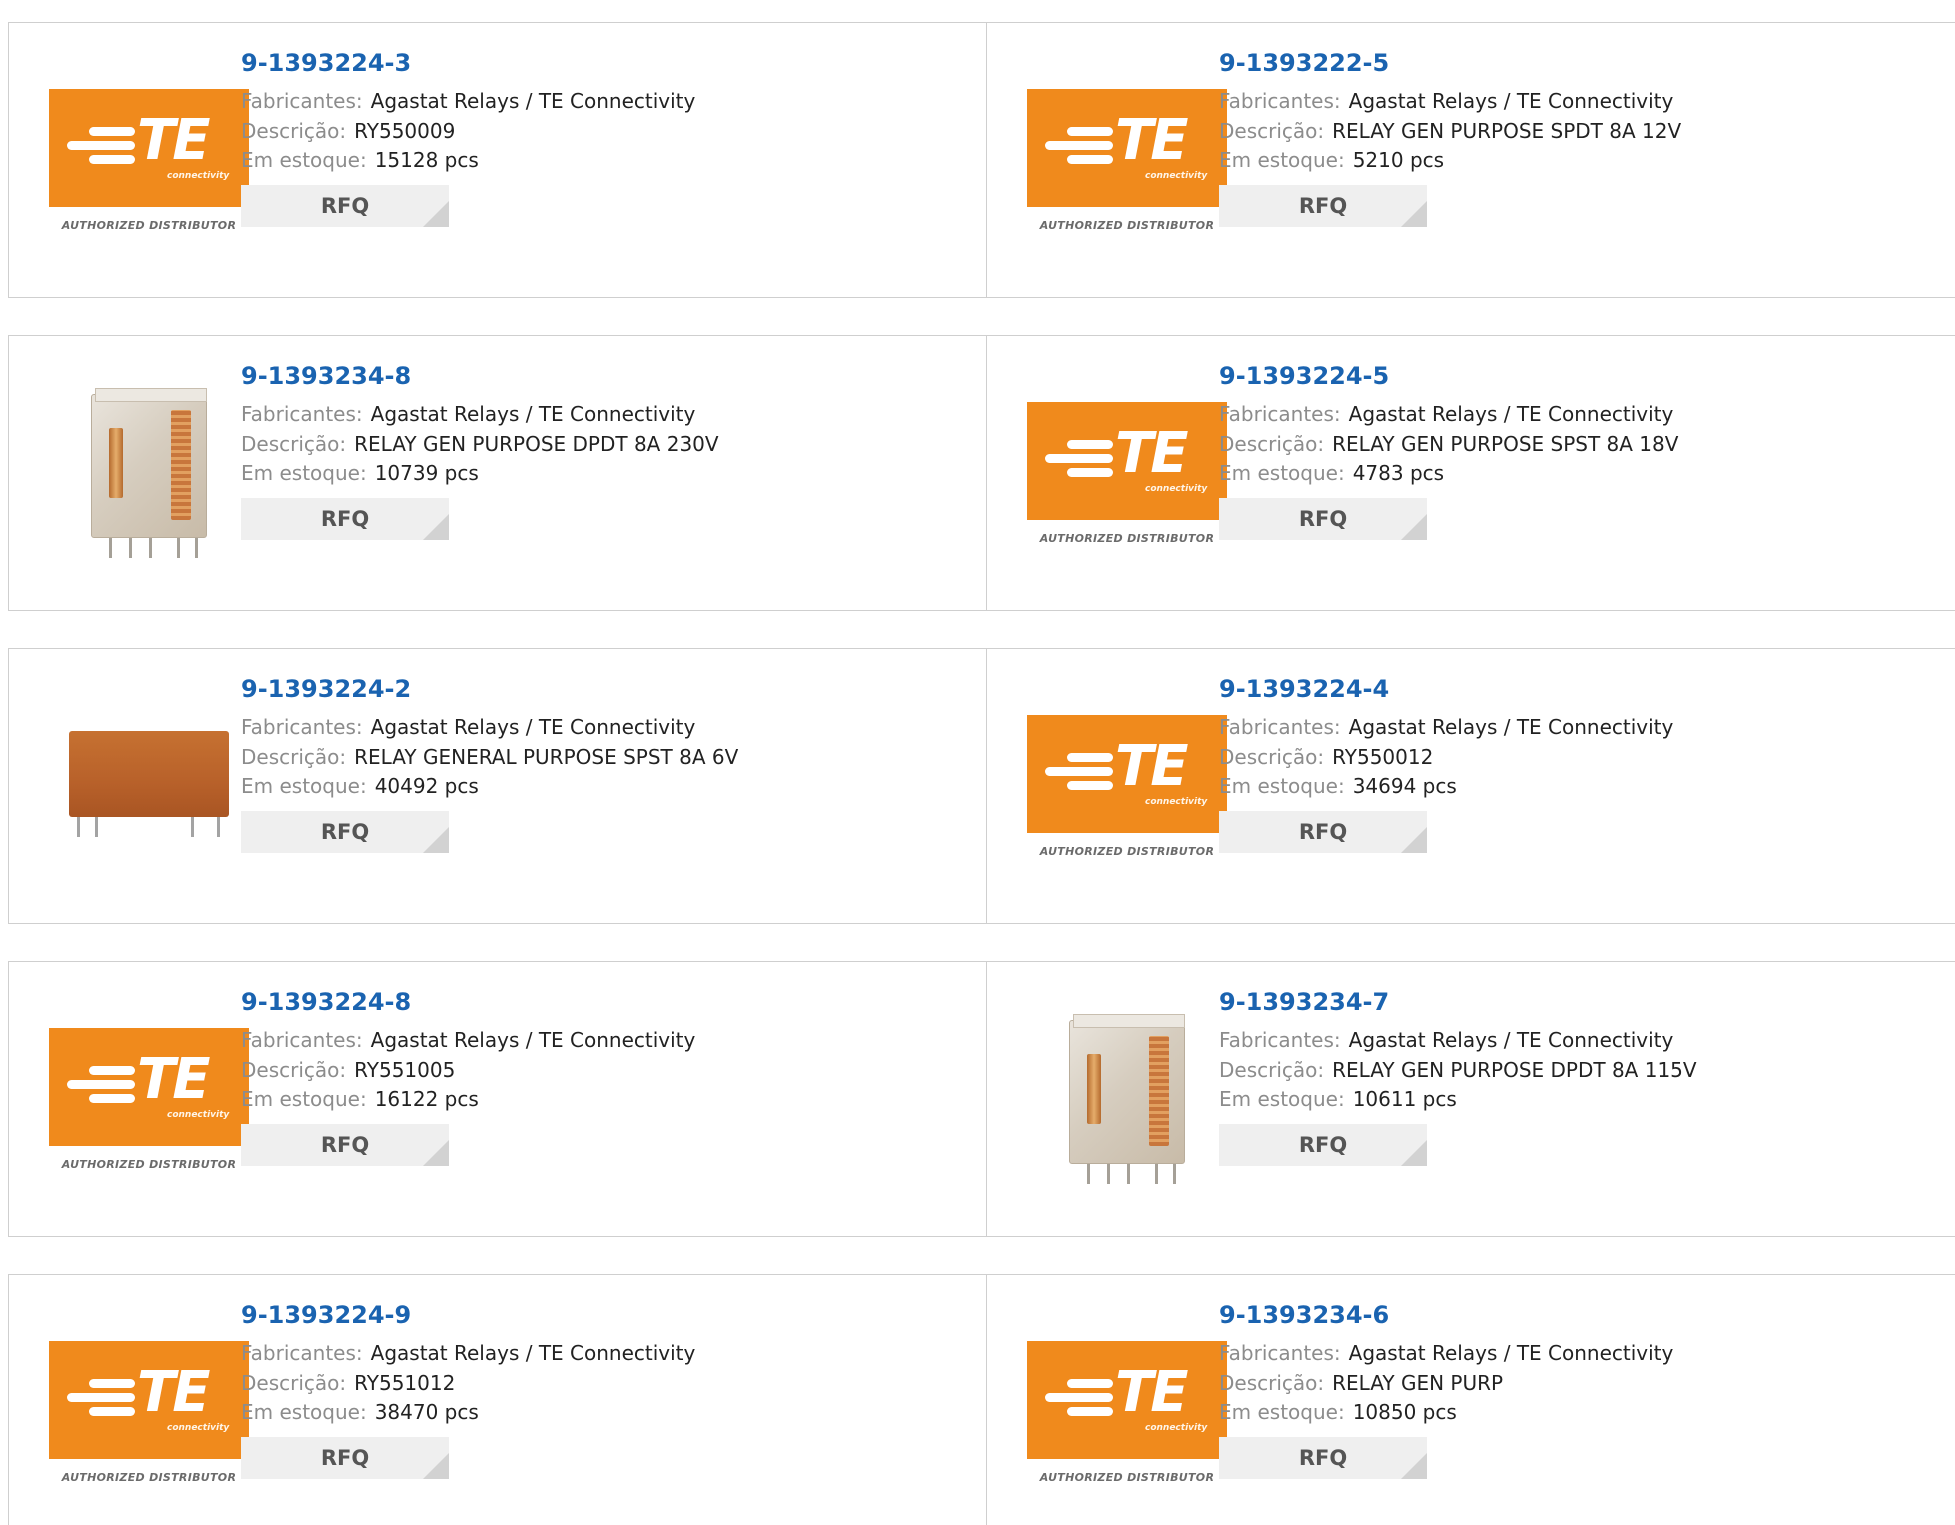  What do you see at coordinates (1304, 1315) in the screenshot?
I see `part-number-link: 9-1393234-6` at bounding box center [1304, 1315].